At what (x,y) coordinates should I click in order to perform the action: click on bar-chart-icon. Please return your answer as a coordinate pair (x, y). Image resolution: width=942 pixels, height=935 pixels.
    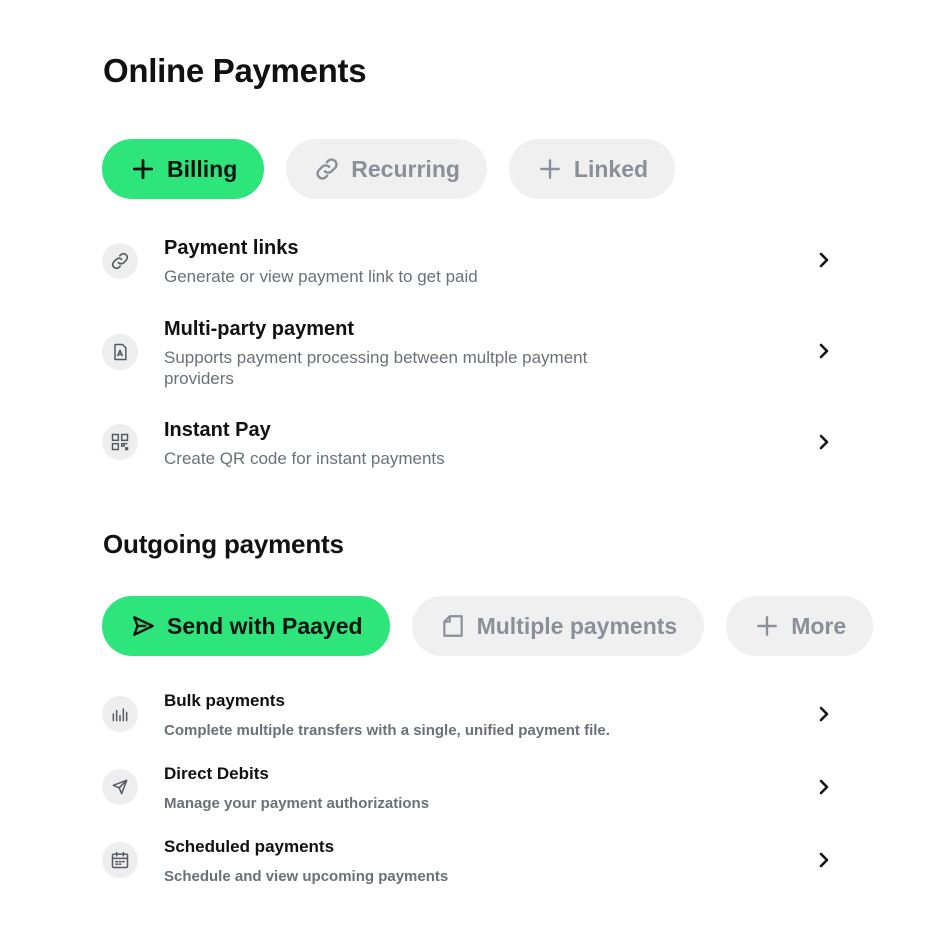
    Looking at the image, I should click on (120, 714).